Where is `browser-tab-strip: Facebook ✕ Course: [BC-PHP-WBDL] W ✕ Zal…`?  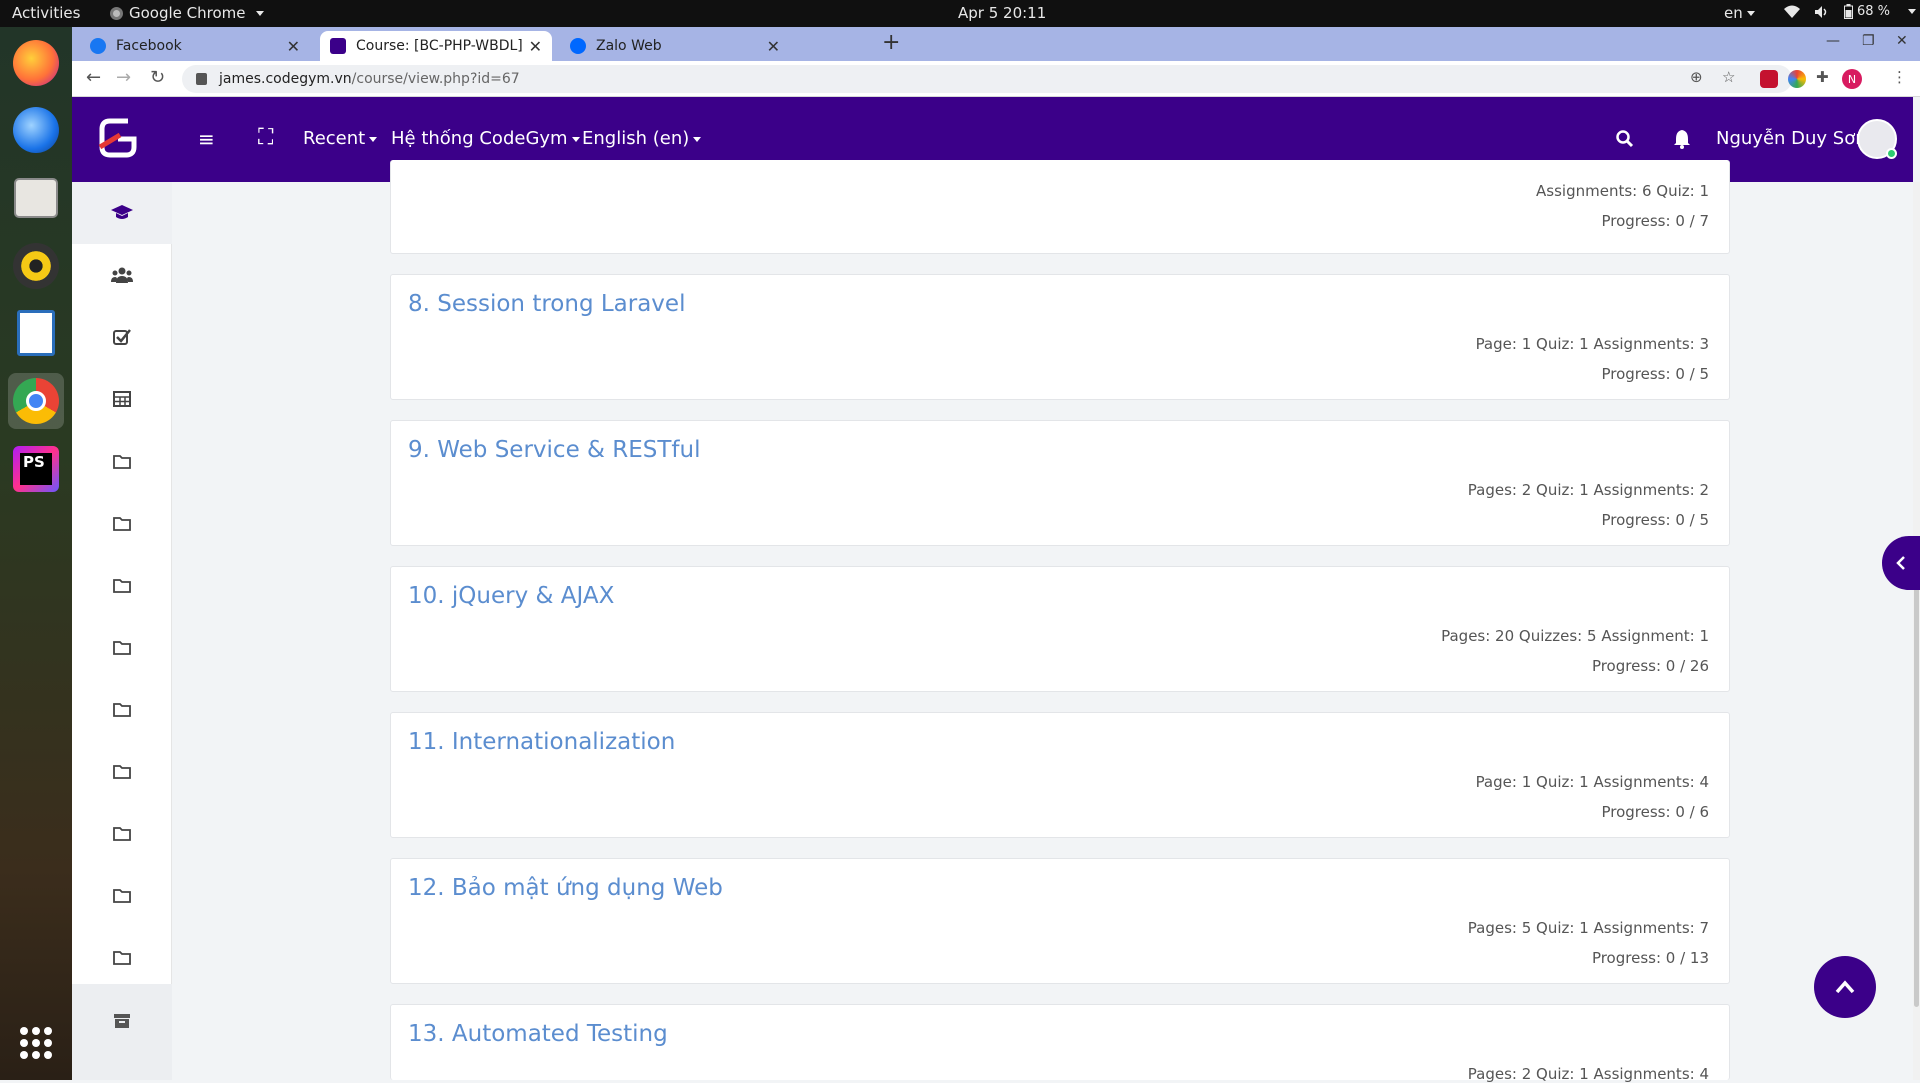
browser-tab-strip: Facebook ✕ Course: [BC-PHP-WBDL] W ✕ Zal… is located at coordinates (996, 44).